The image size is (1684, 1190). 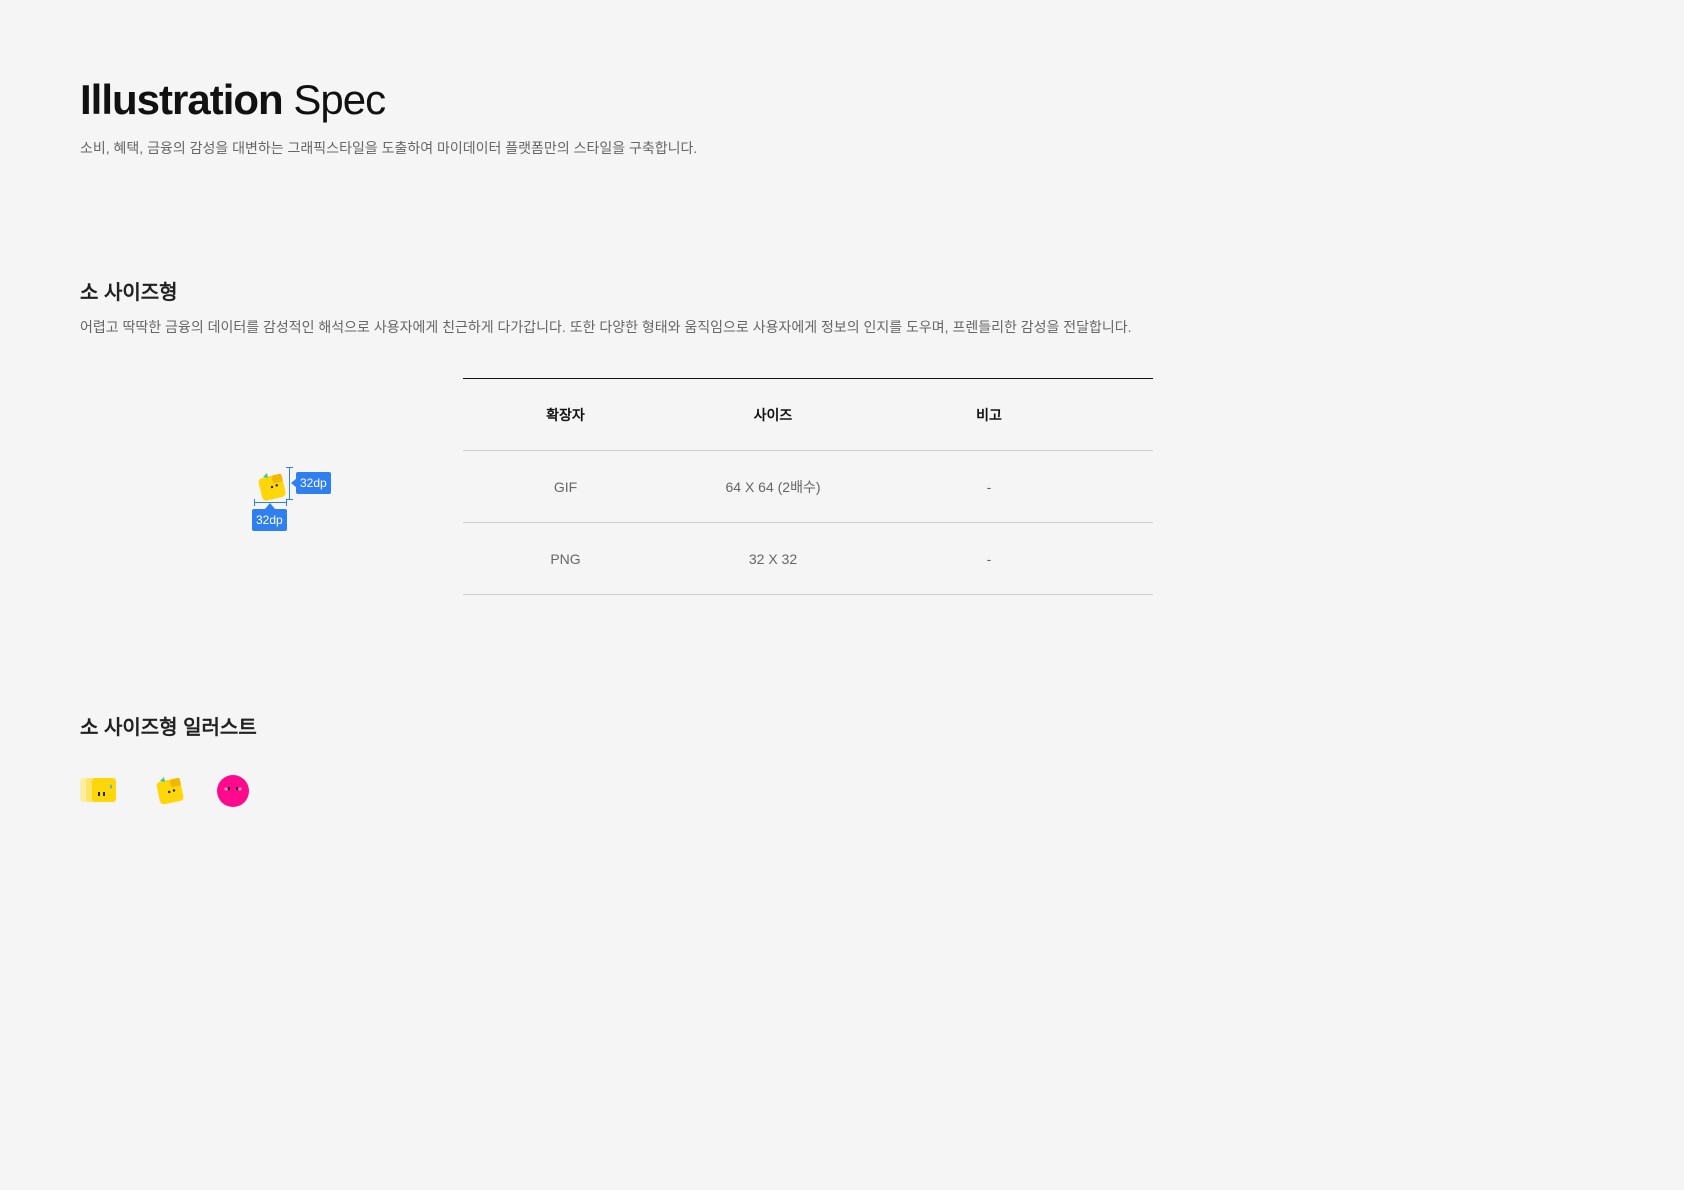 What do you see at coordinates (169, 791) in the screenshot?
I see `sticky-note-illustration` at bounding box center [169, 791].